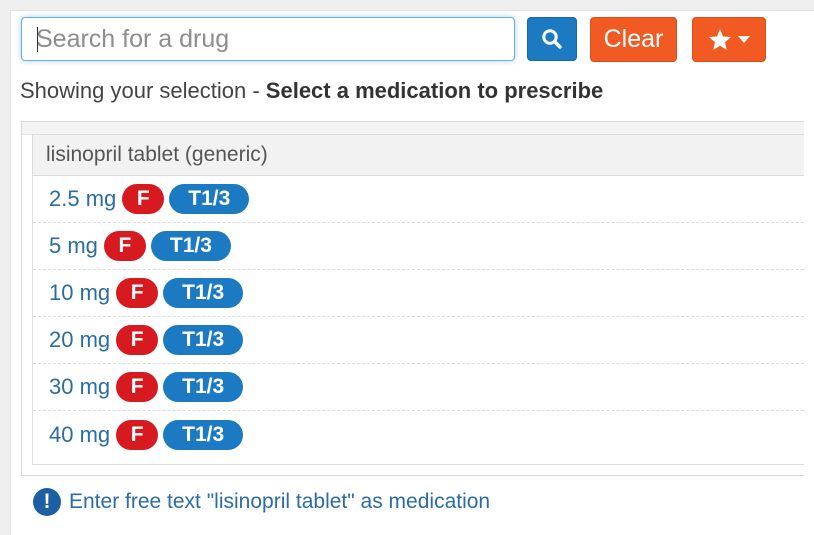  I want to click on dose-option-row: 40 mg F T1/3, so click(418, 434).